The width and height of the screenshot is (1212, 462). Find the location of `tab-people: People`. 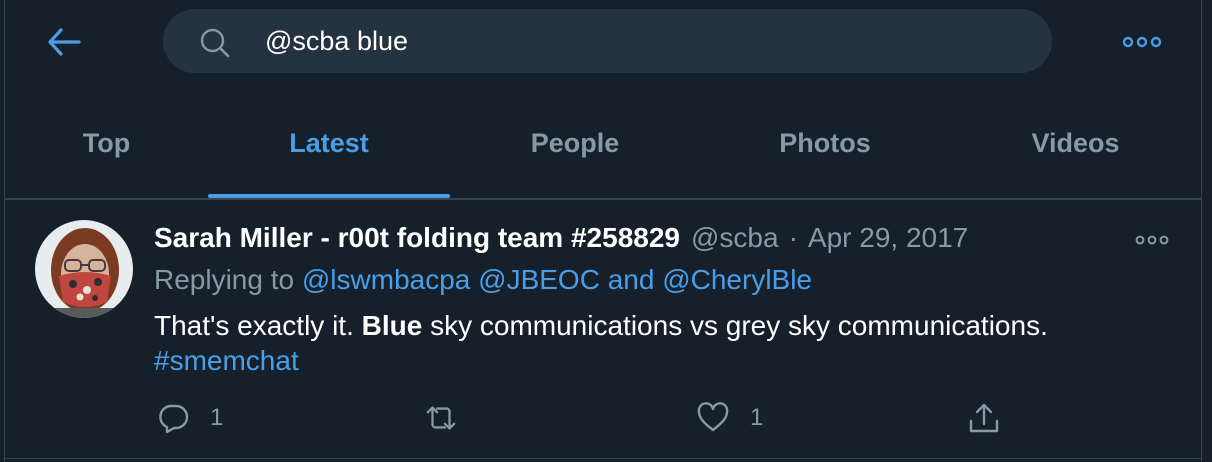

tab-people: People is located at coordinates (575, 151).